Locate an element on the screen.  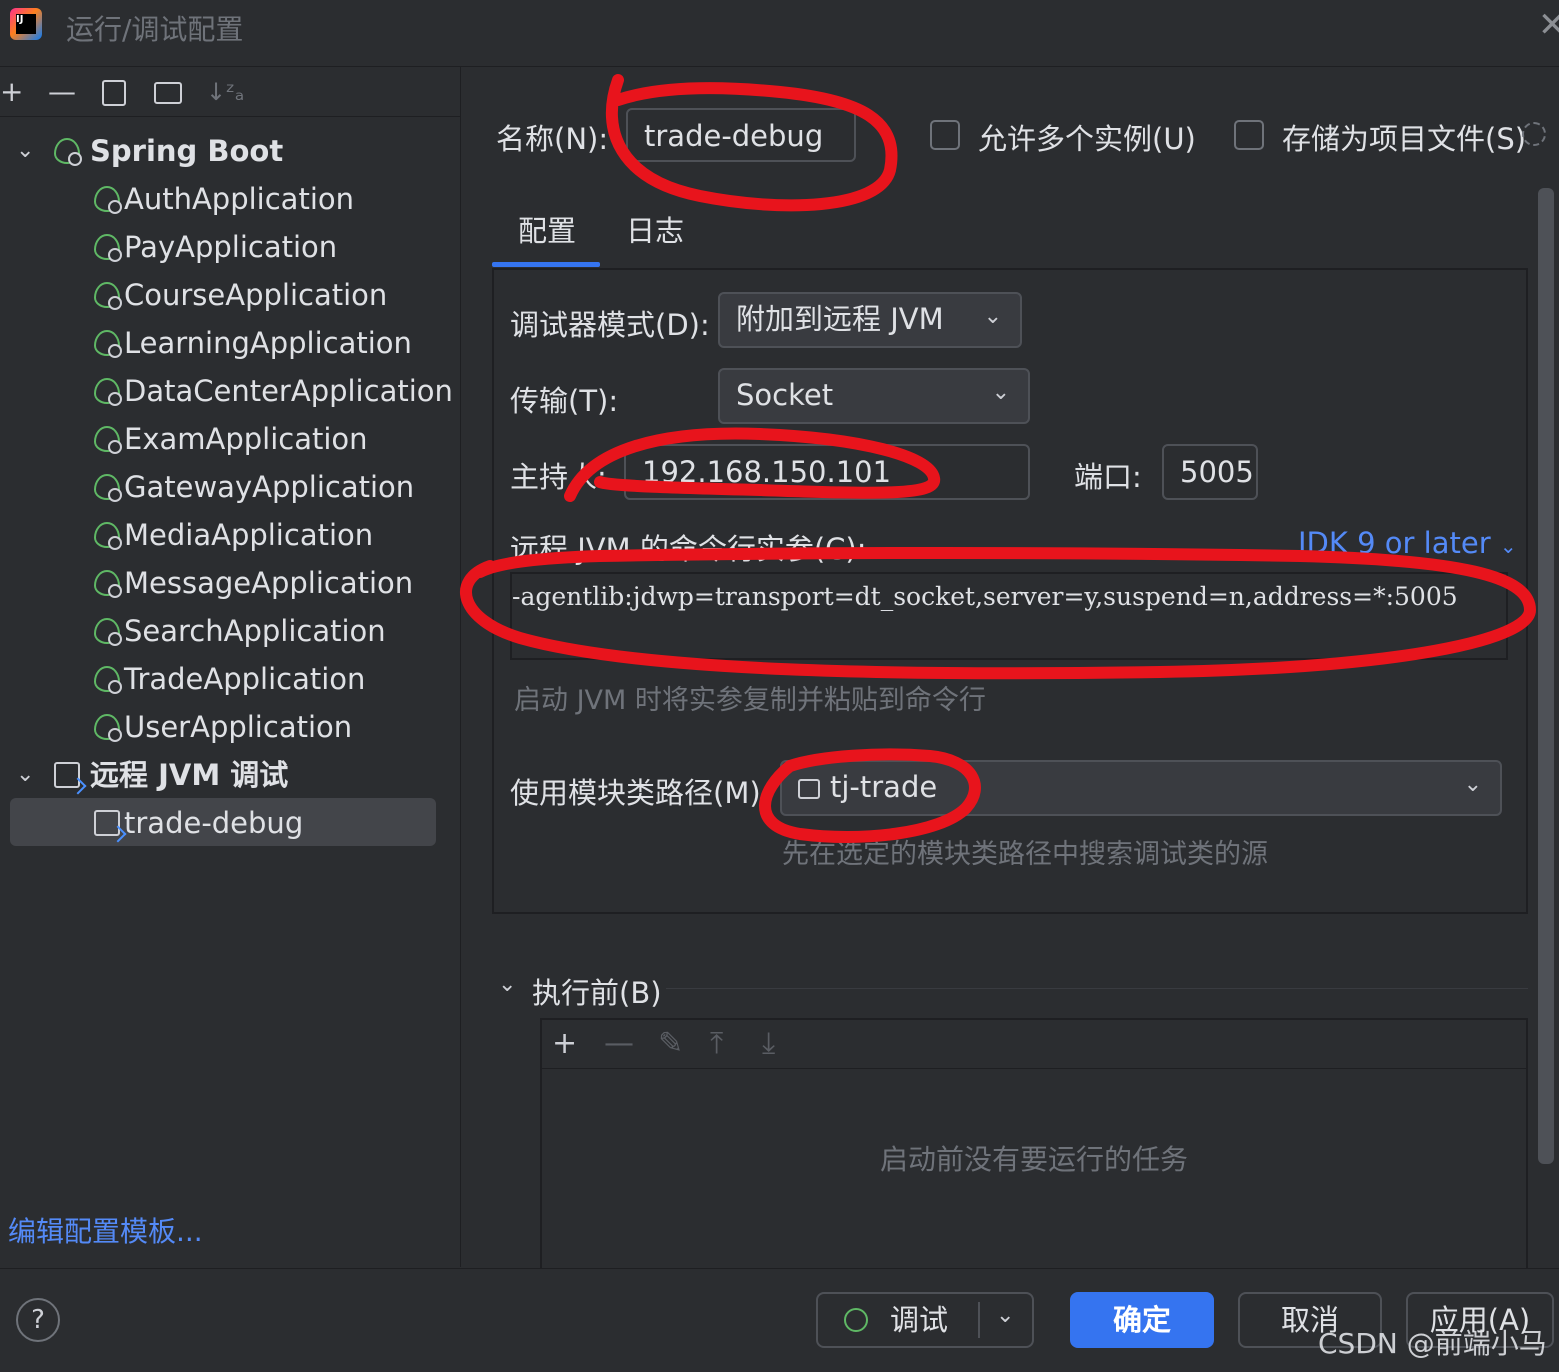
debugger-mode-label: 调试器模式(D): is located at coordinates (610, 325).